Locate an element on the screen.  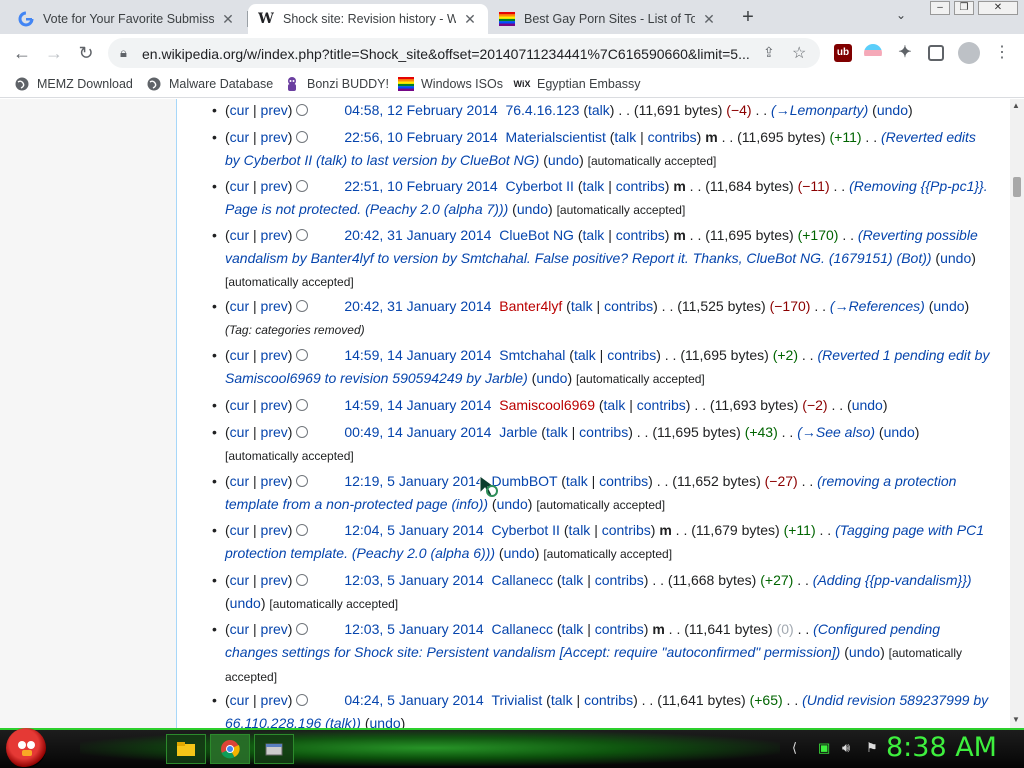
extension-flag-icon is located at coordinates (873, 53).